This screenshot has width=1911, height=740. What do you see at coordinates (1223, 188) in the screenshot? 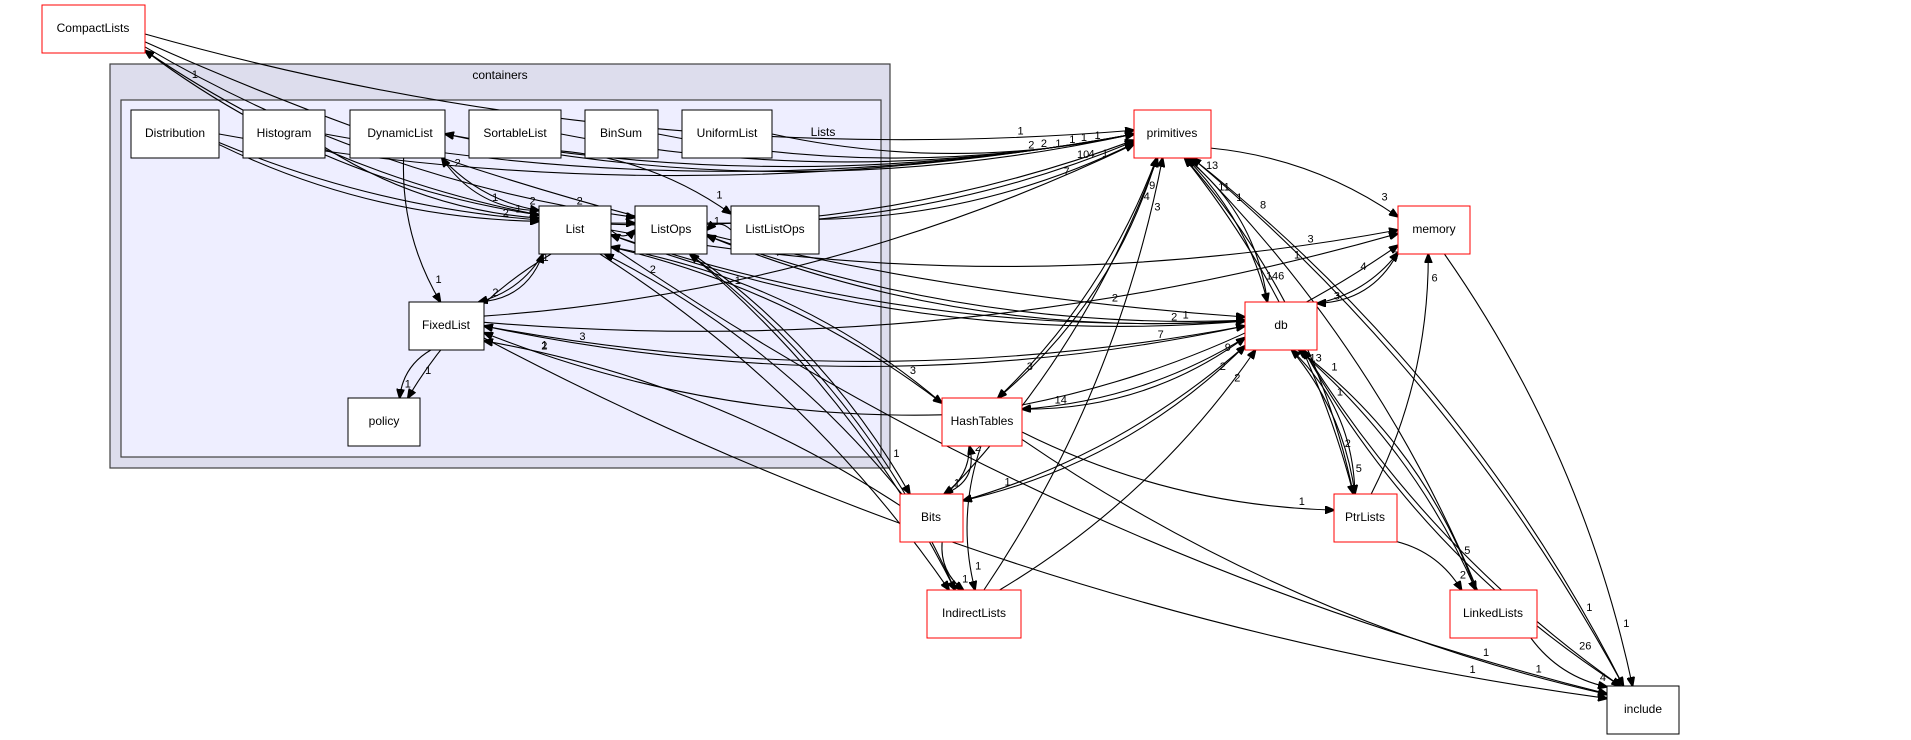
I see `edge-label: 11` at bounding box center [1223, 188].